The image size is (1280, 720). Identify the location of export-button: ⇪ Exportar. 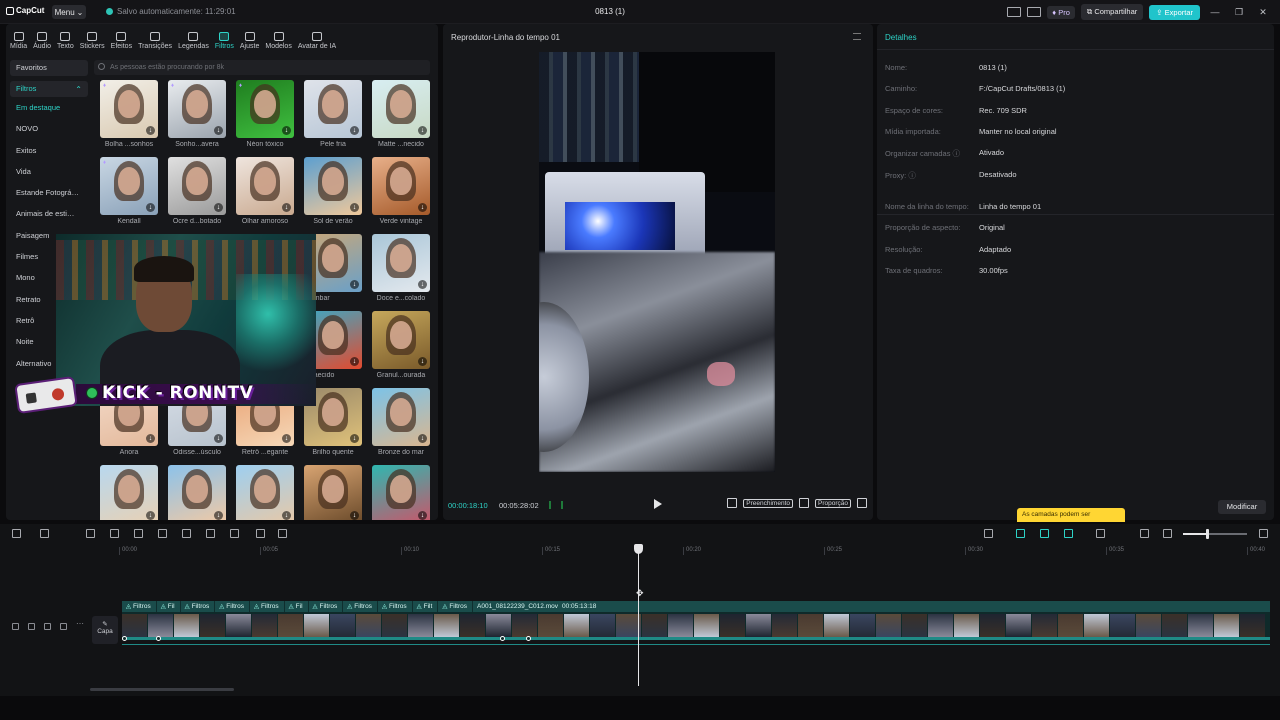
(1174, 12).